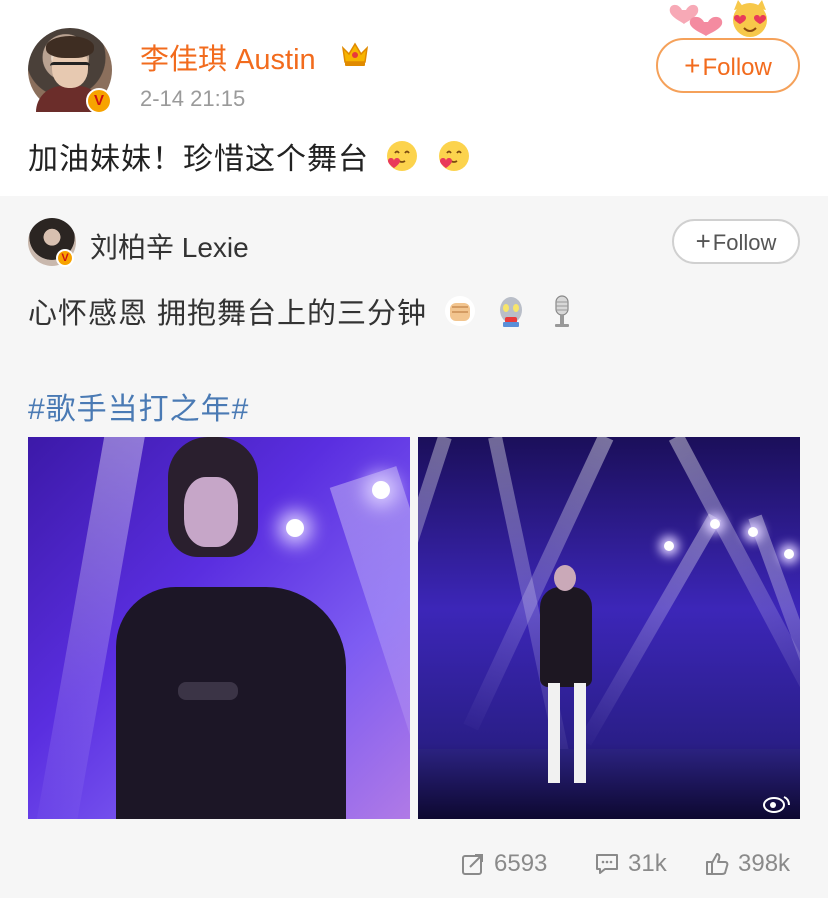  Describe the element at coordinates (193, 98) in the screenshot. I see `post-timestamp: 2-14 21:15` at that location.